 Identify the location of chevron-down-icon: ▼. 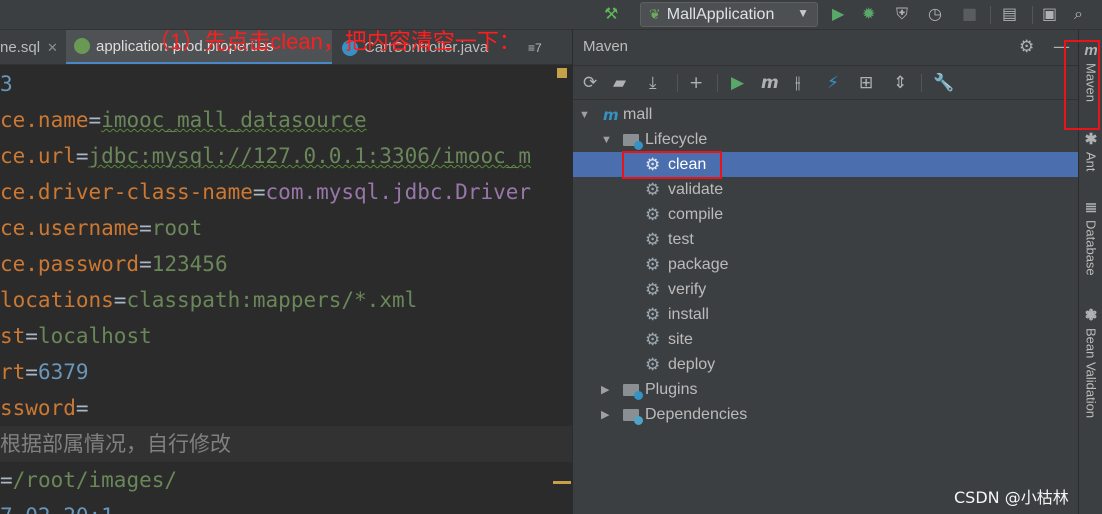
(803, 13).